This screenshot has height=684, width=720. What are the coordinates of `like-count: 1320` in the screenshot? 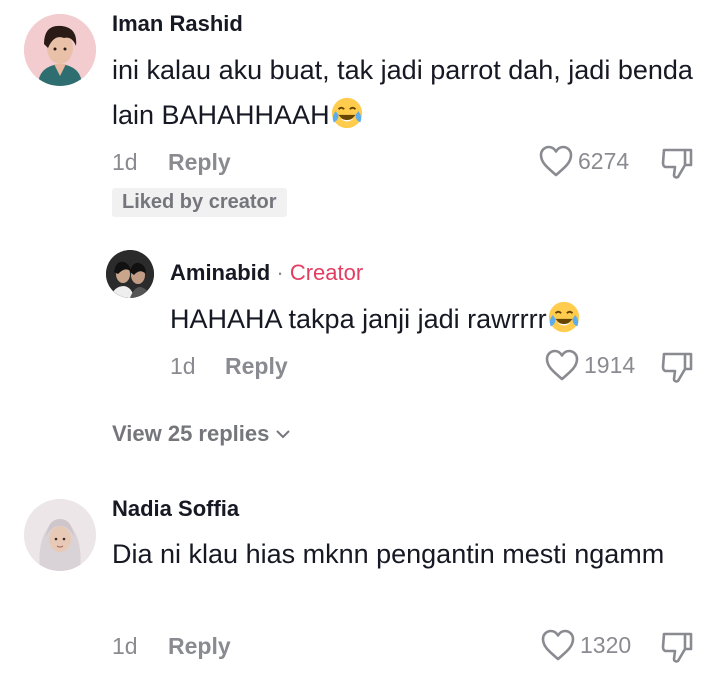 It's located at (606, 644).